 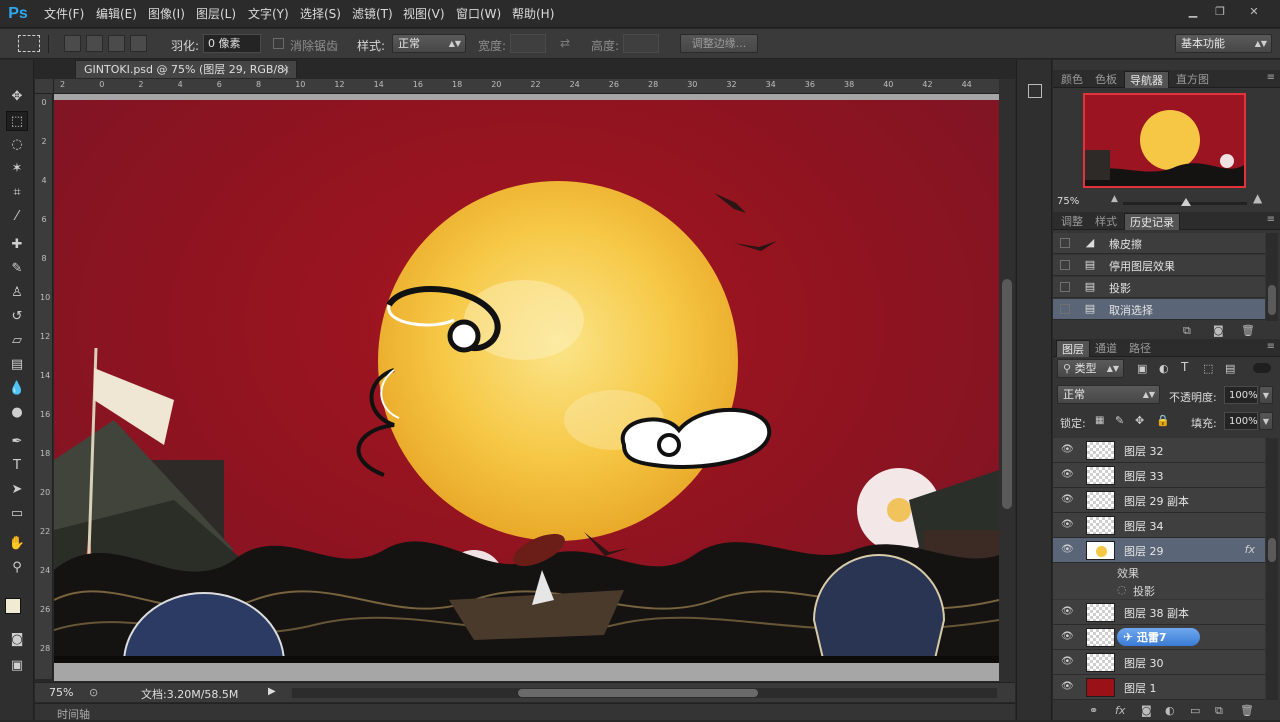 What do you see at coordinates (1159, 550) in the screenshot?
I see `layer-row-selected: 👁 图层 29 fx` at bounding box center [1159, 550].